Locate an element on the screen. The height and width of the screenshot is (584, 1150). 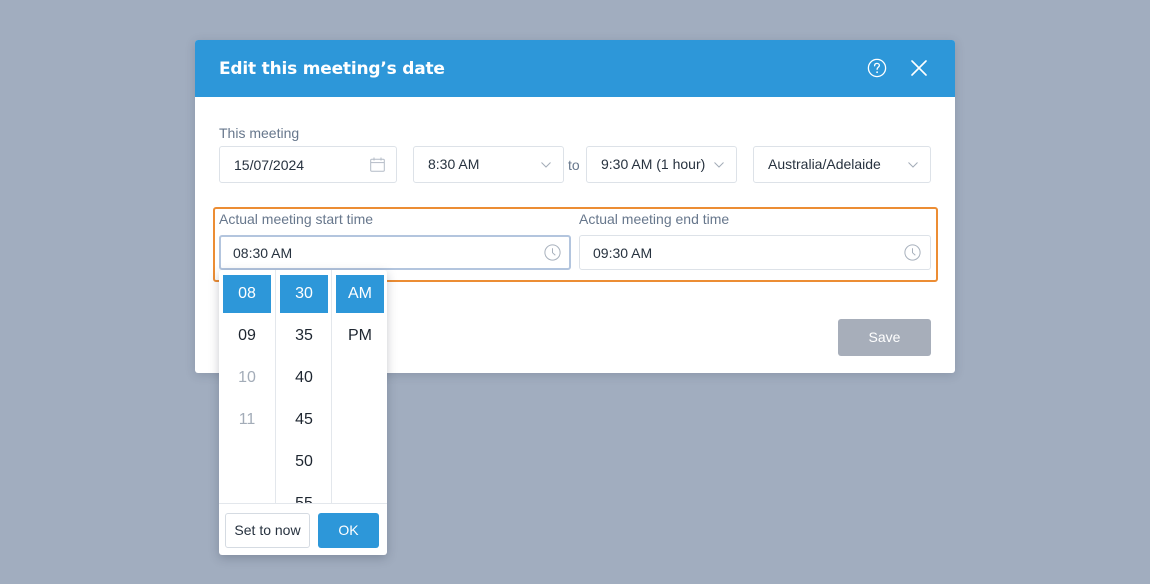
end-time-value: 9:30 AM (1 hour) is located at coordinates (653, 164).